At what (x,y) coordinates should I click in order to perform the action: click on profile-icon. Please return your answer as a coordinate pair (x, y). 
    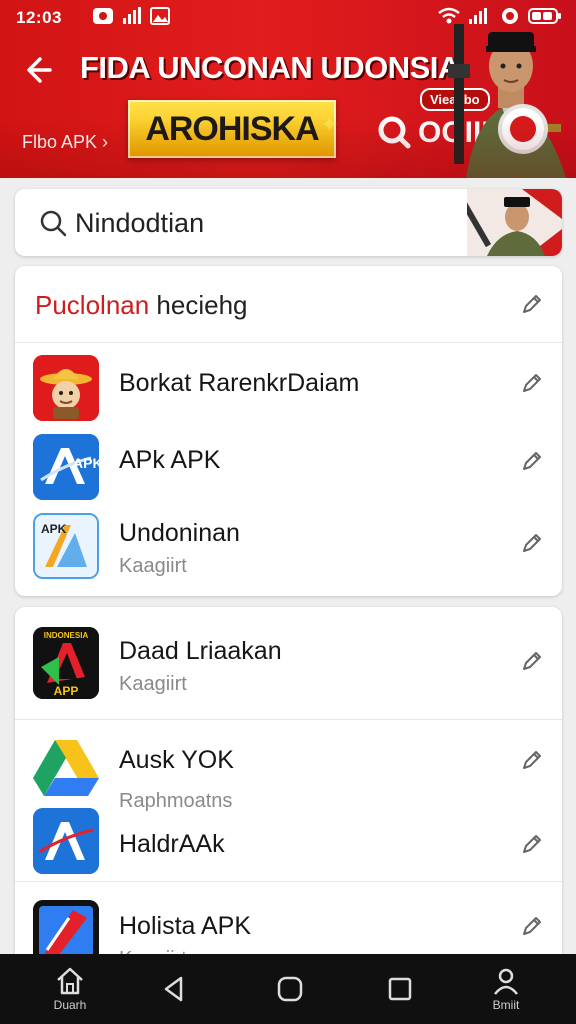
    Looking at the image, I should click on (506, 981).